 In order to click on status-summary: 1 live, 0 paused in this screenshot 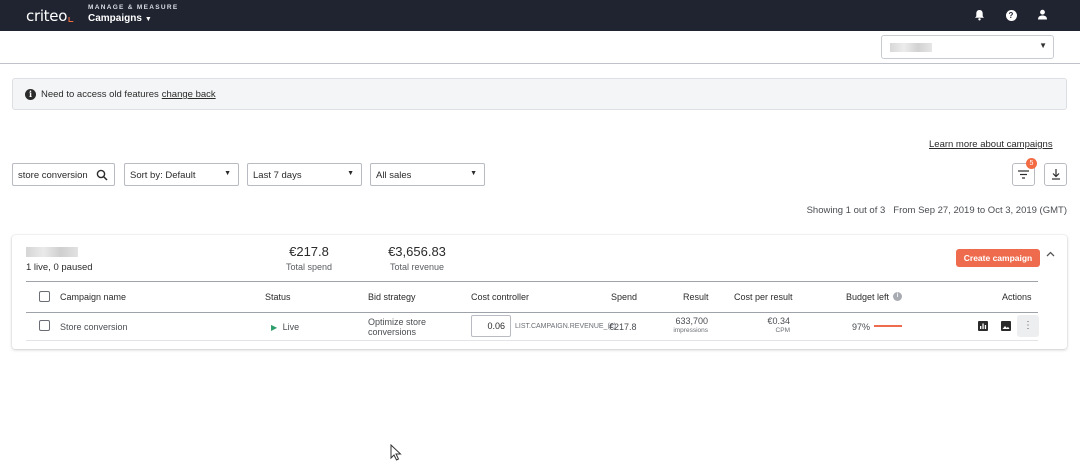, I will do `click(59, 267)`.